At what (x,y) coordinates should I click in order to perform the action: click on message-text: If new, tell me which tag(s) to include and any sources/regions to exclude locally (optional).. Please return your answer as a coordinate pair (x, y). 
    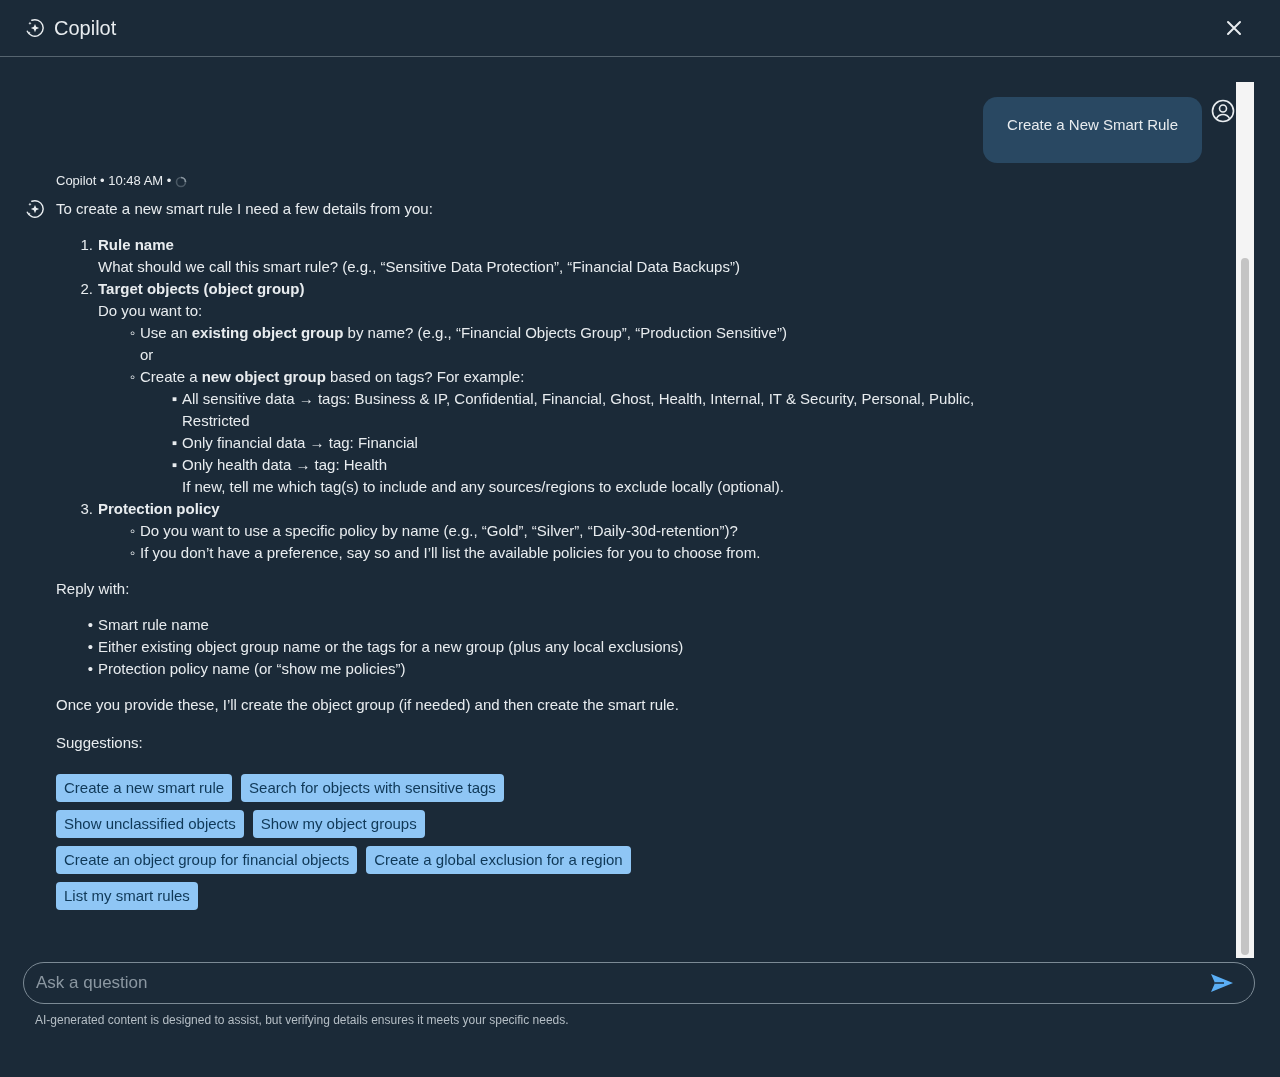
    Looking at the image, I should click on (483, 487).